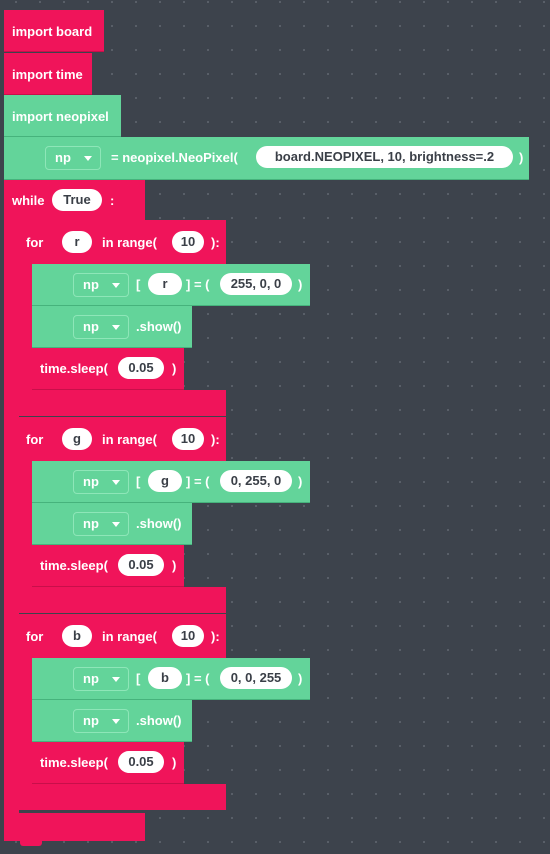 The image size is (550, 854). I want to click on while-condition-pill: True, so click(77, 200).